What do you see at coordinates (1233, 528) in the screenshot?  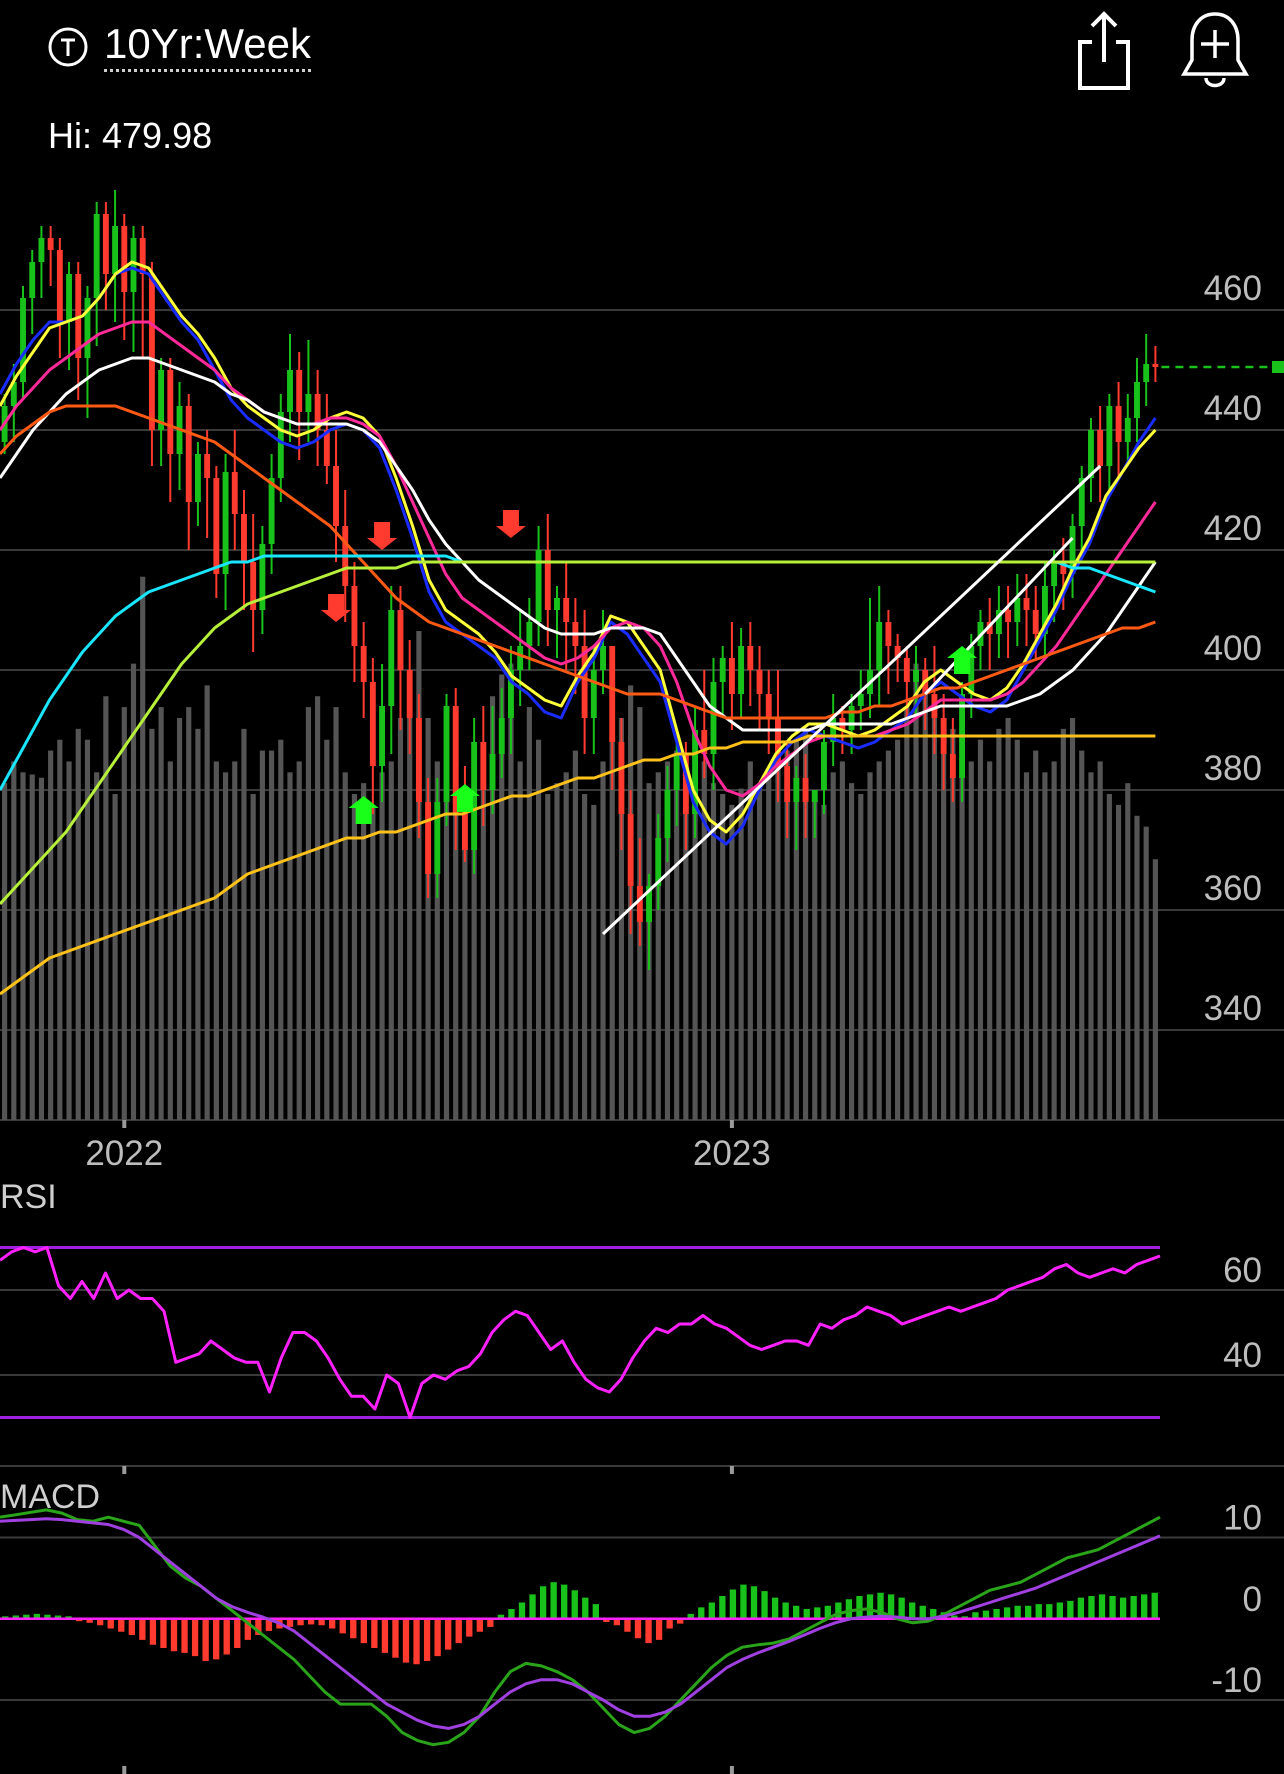 I see `price-tick-label: 420` at bounding box center [1233, 528].